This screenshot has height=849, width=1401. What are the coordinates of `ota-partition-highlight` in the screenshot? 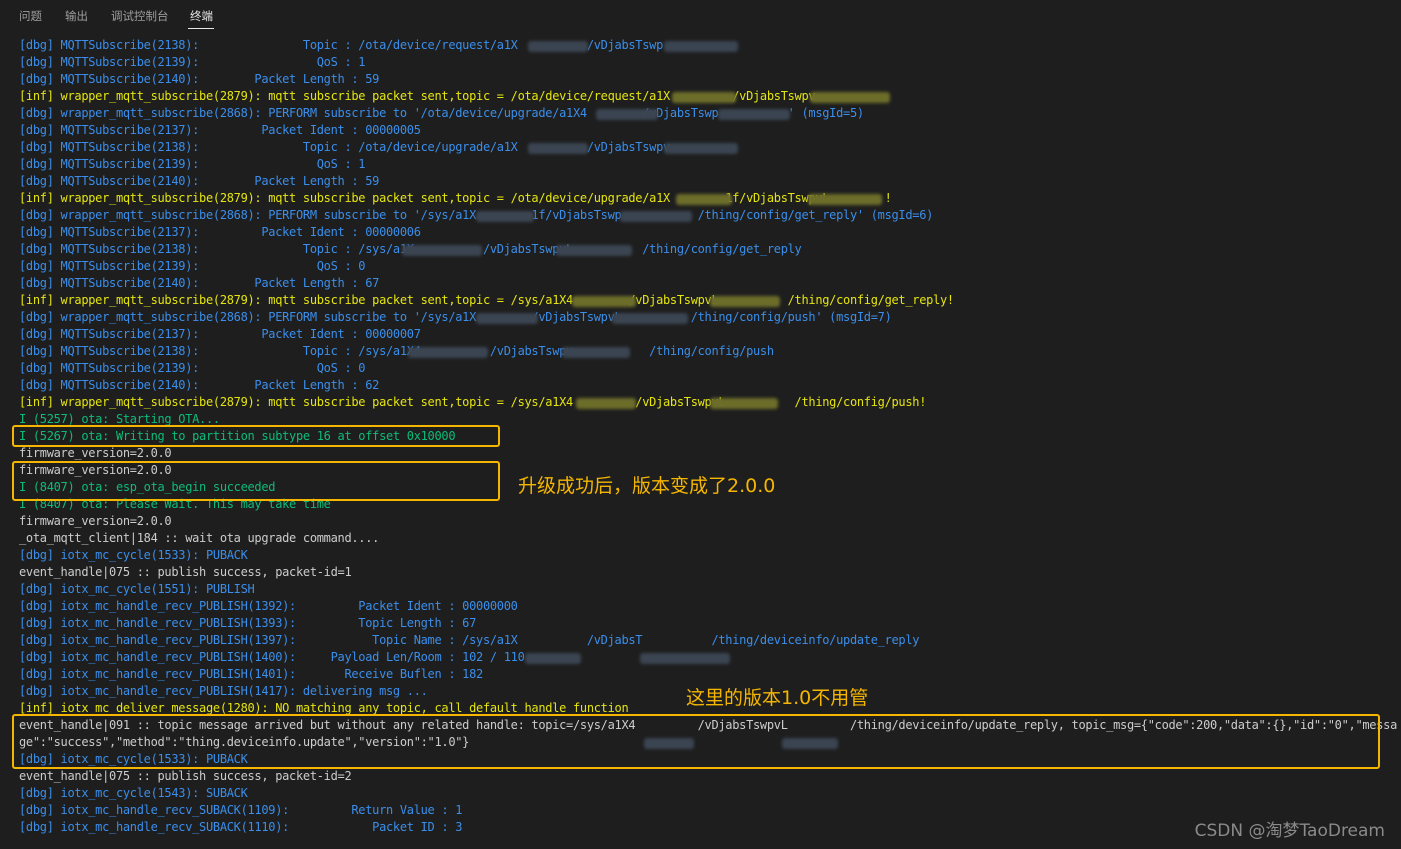 It's located at (256, 436).